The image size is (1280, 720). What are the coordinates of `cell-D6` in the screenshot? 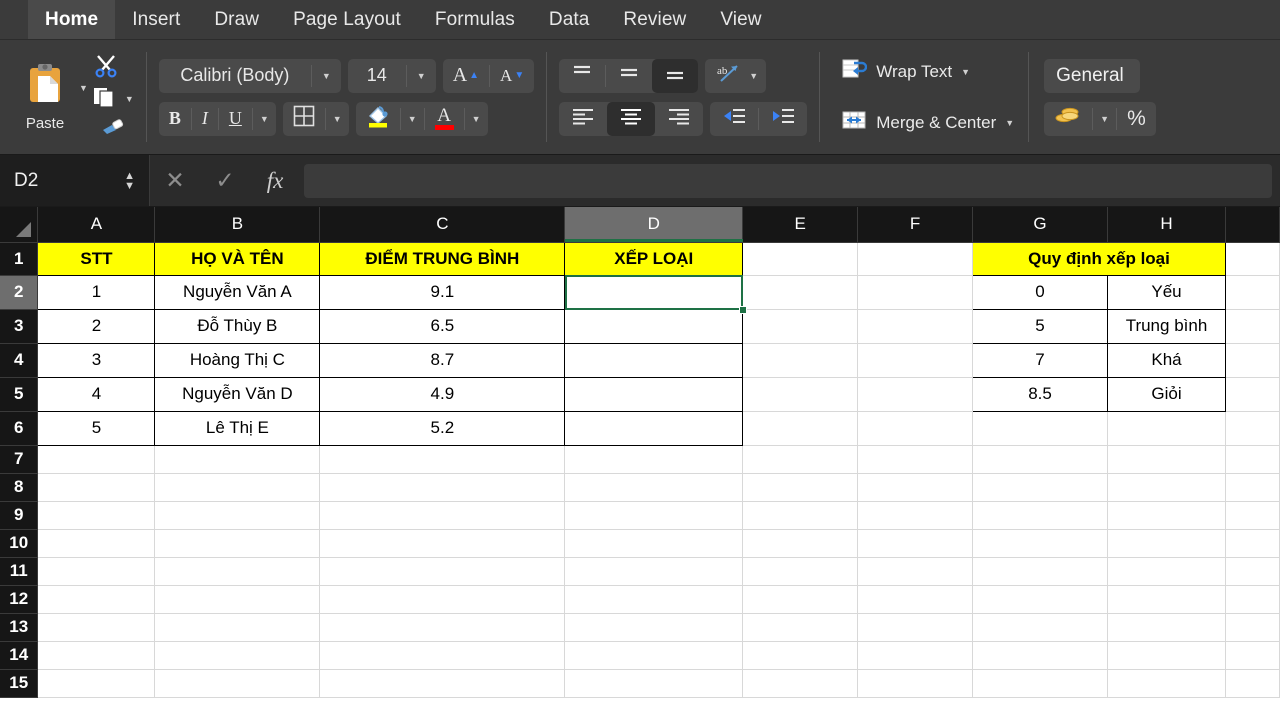 It's located at (654, 428).